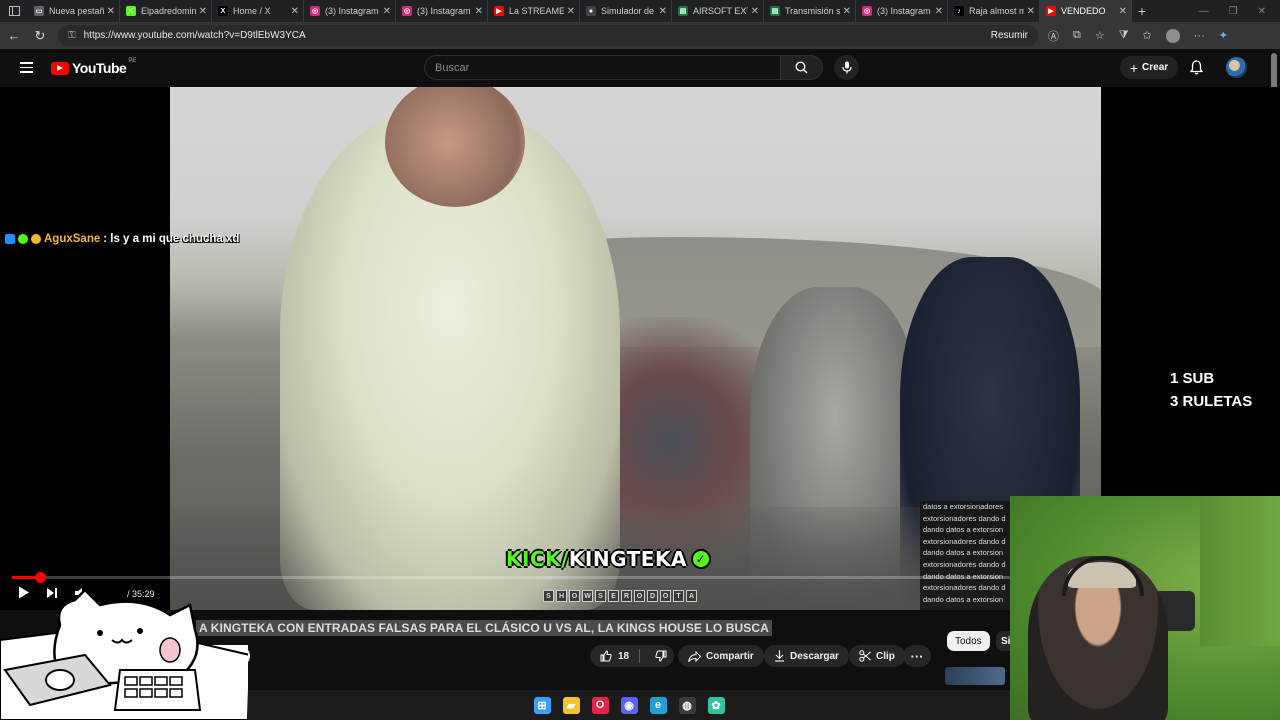 The height and width of the screenshot is (720, 1280). Describe the element at coordinates (1262, 11) in the screenshot. I see `close-window-icon: ✕` at that location.